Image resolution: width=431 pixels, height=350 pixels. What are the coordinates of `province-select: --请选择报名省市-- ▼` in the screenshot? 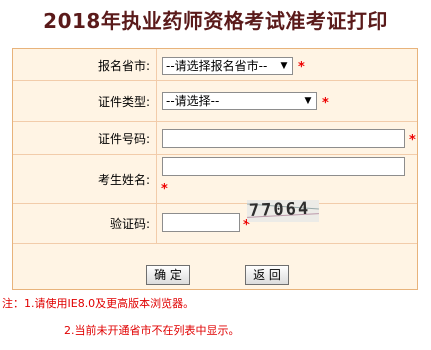 It's located at (227, 66).